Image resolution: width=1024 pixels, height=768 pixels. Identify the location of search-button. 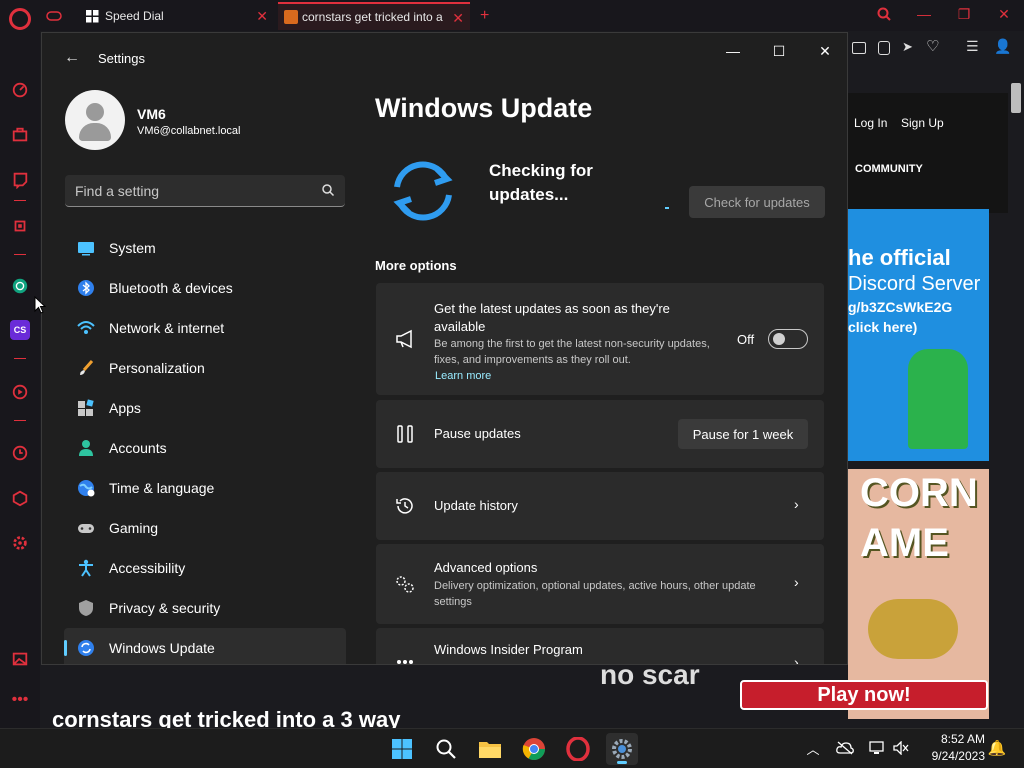
(446, 749).